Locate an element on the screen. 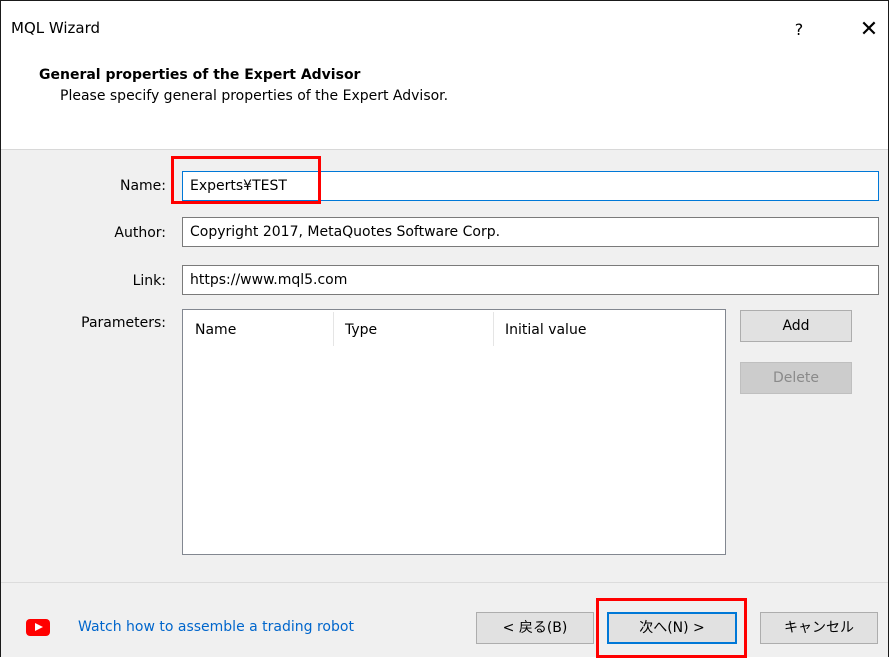 Image resolution: width=889 pixels, height=658 pixels. link-label: Link: is located at coordinates (149, 281).